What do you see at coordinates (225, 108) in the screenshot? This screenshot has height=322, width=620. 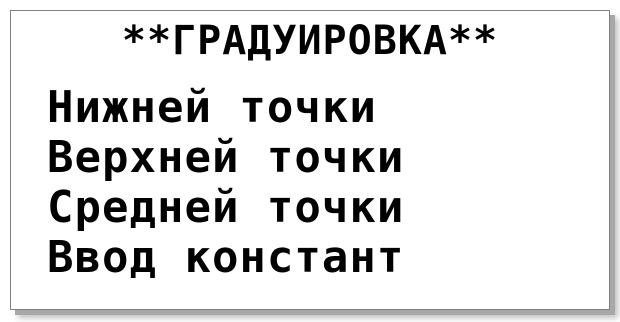 I see `menu-item-lower-point: Нижней точки` at bounding box center [225, 108].